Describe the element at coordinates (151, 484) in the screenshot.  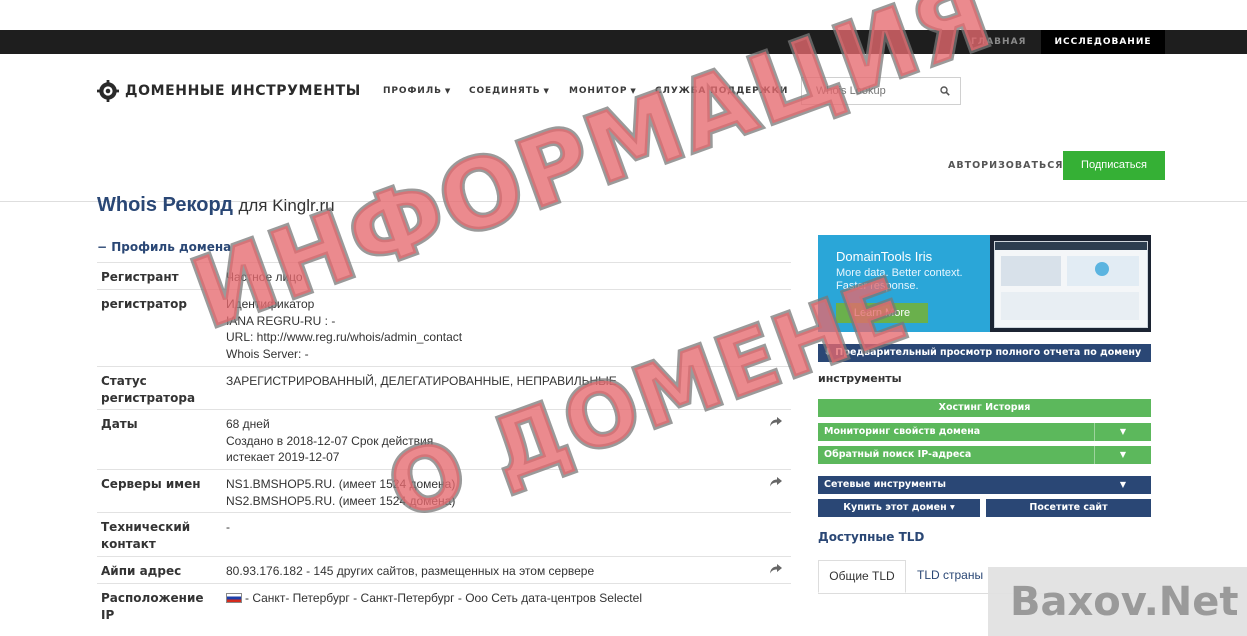
I see `row-label: Серверы имен` at that location.